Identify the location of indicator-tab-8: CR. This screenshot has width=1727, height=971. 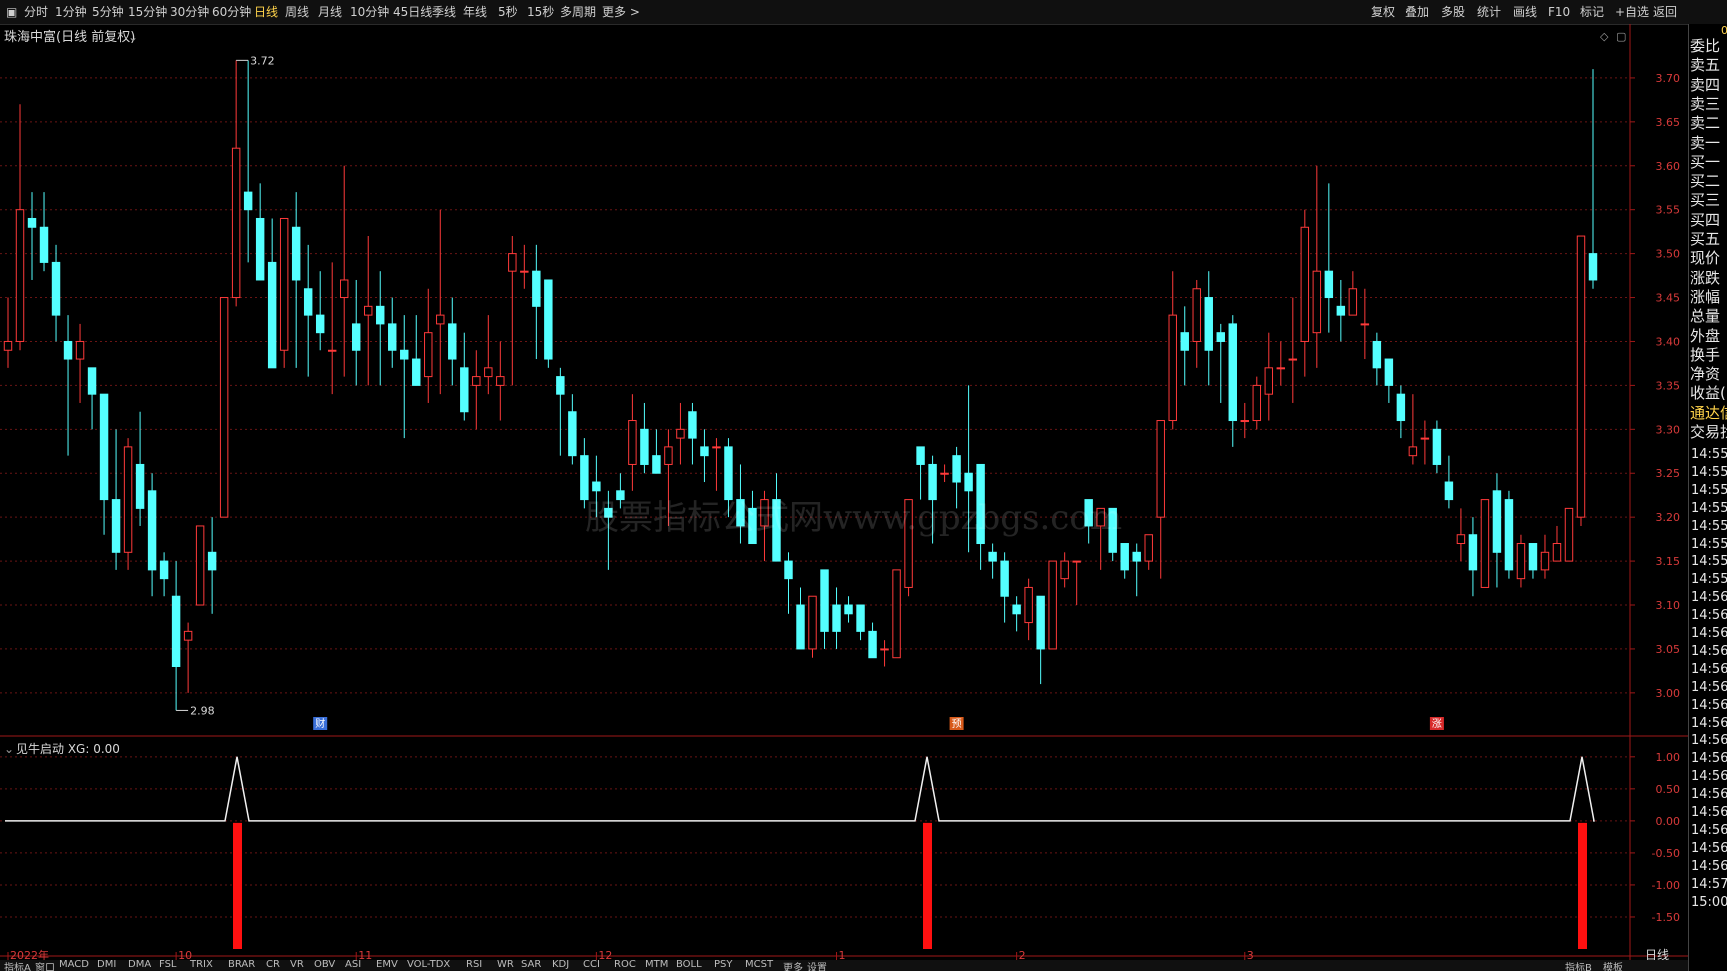
(273, 965).